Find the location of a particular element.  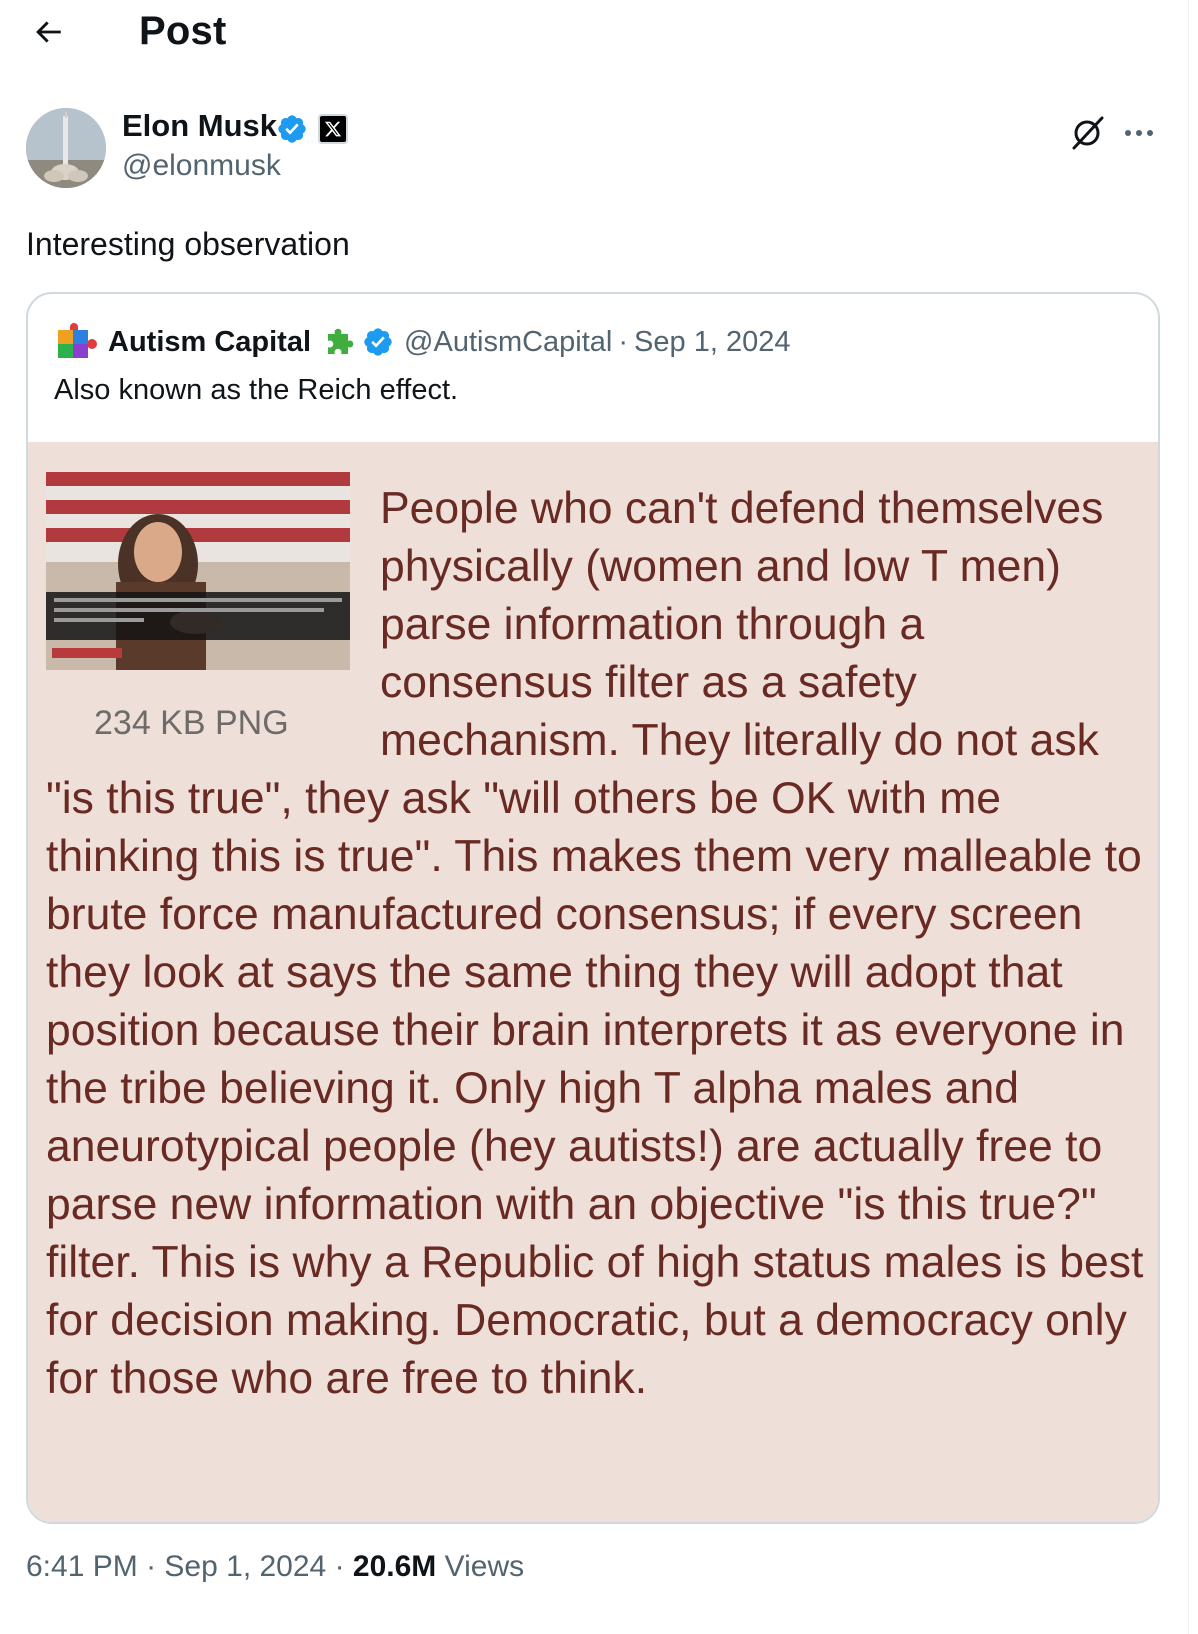

more-button is located at coordinates (1139, 133).